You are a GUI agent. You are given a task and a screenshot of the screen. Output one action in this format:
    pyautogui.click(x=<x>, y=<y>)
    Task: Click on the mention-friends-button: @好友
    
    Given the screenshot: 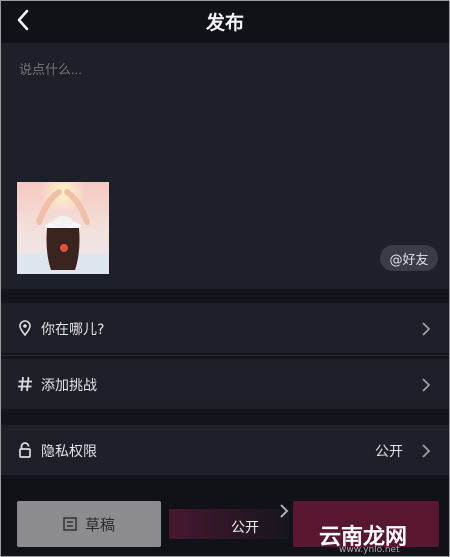 What is the action you would take?
    pyautogui.click(x=409, y=258)
    